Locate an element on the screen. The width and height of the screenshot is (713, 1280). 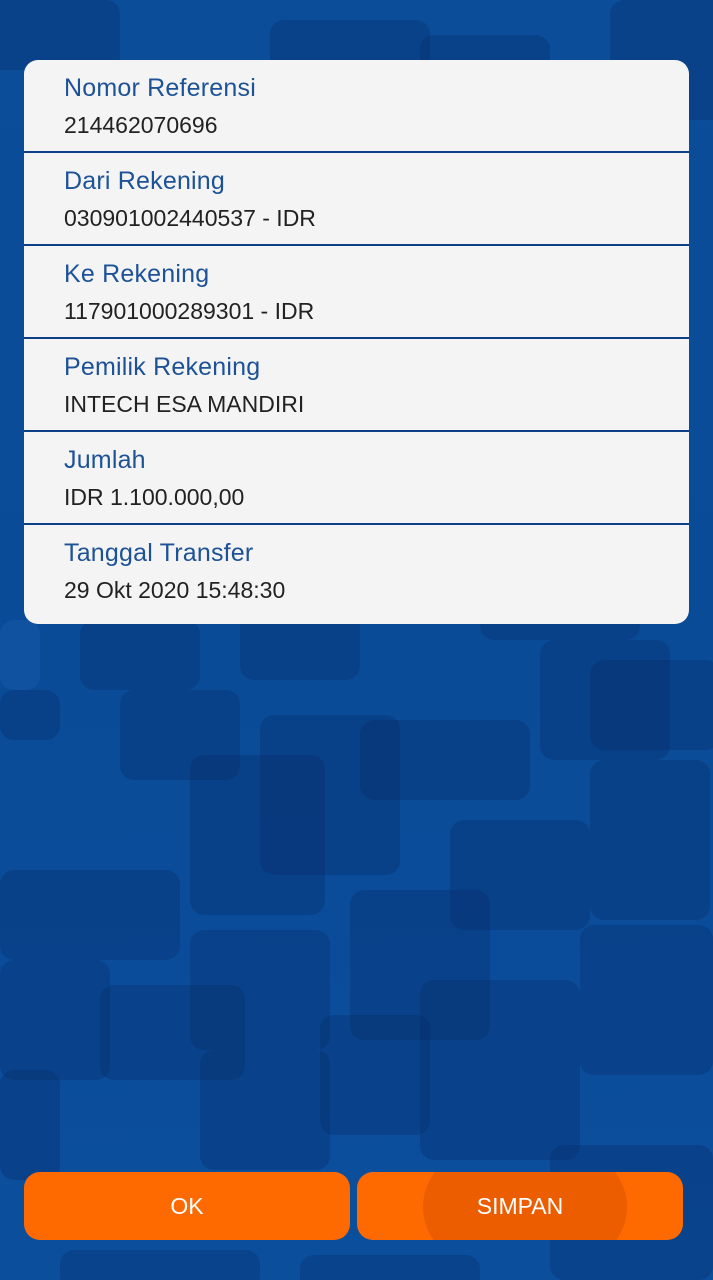
detail-value: INTECH ESA MANDIRI is located at coordinates (184, 404).